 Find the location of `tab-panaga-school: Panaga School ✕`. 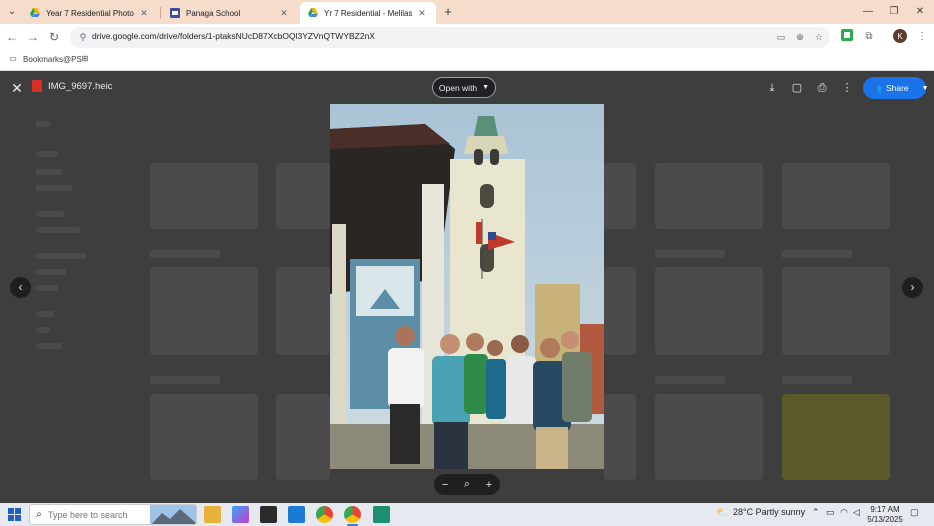

tab-panaga-school: Panaga School ✕ is located at coordinates (230, 13).